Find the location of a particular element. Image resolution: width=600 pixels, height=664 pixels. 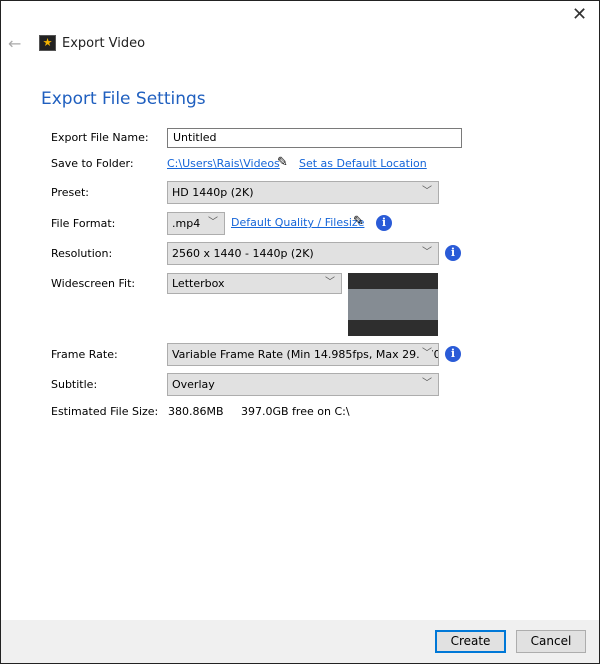

preset-select: HD 1440p (2K) ﹀ is located at coordinates (303, 192).